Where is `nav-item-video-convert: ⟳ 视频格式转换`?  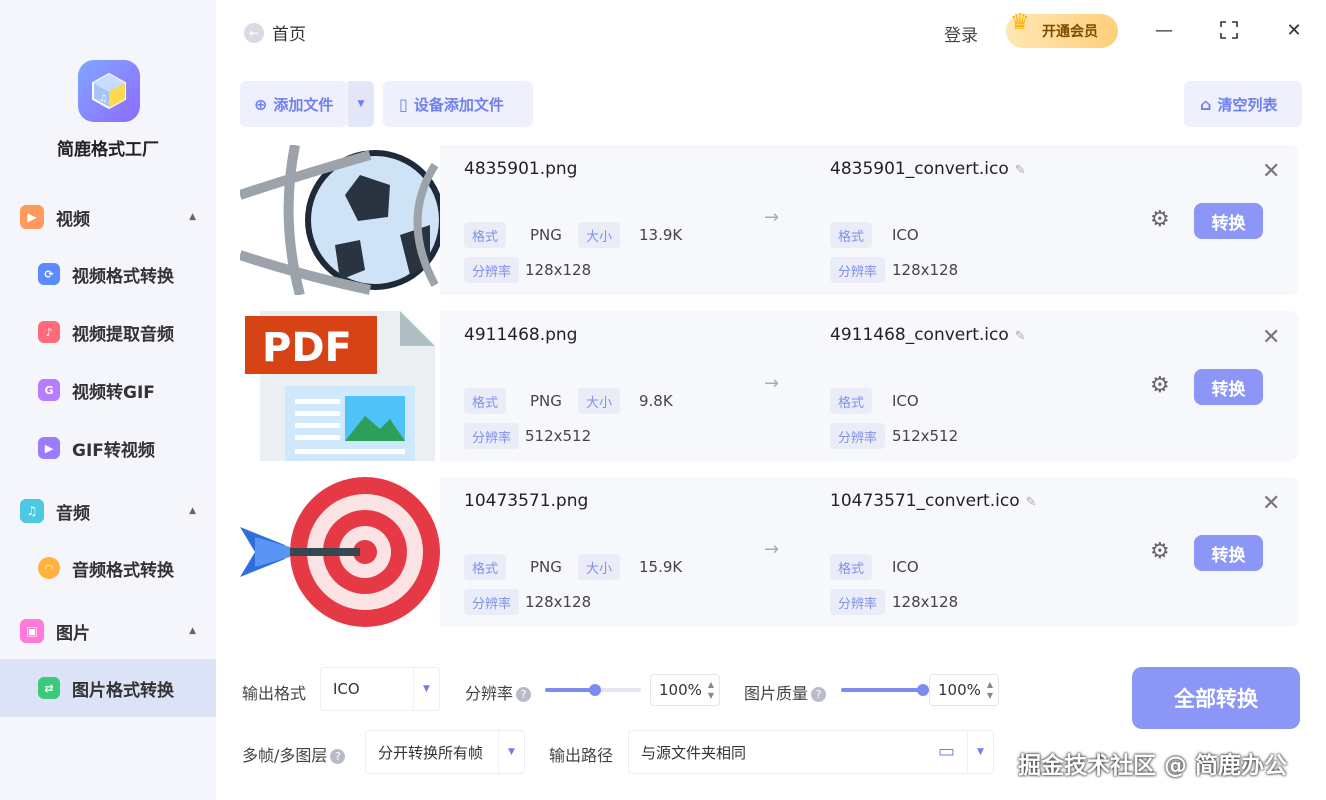 nav-item-video-convert: ⟳ 视频格式转换 is located at coordinates (108, 274).